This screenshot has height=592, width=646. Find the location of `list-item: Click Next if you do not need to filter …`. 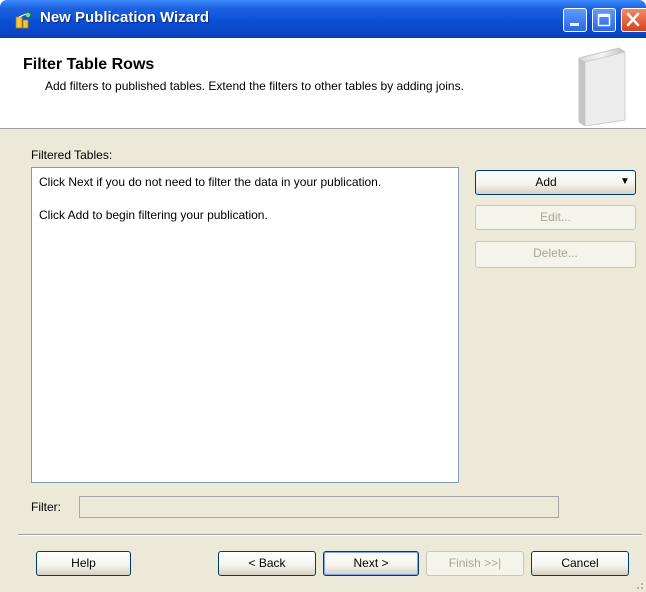

list-item: Click Next if you do not need to filter … is located at coordinates (210, 182).